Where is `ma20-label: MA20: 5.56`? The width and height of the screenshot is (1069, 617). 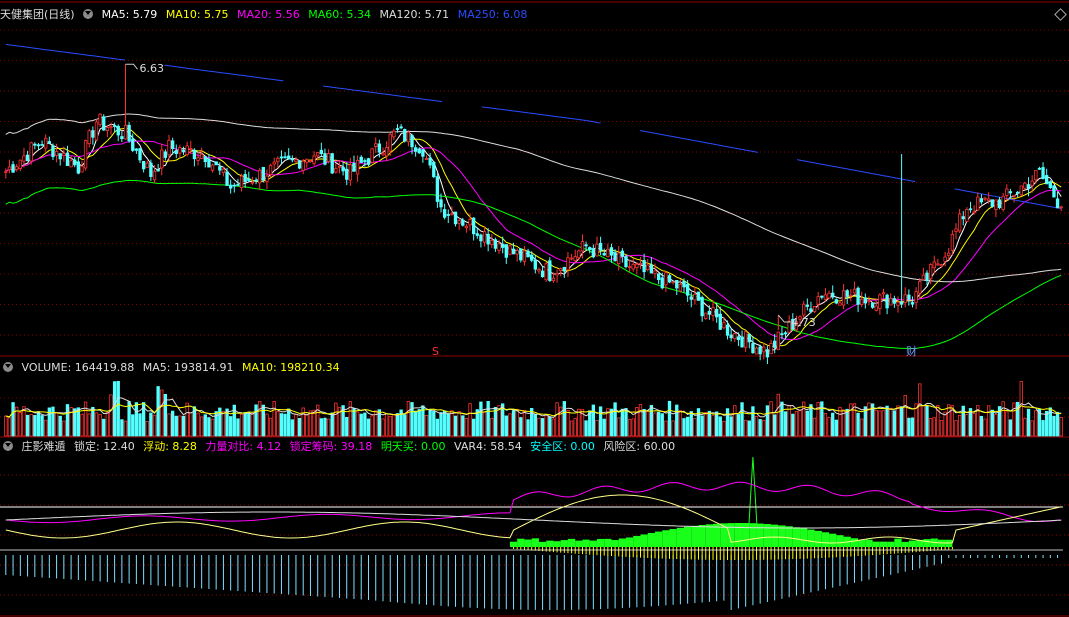 ma20-label: MA20: 5.56 is located at coordinates (268, 14).